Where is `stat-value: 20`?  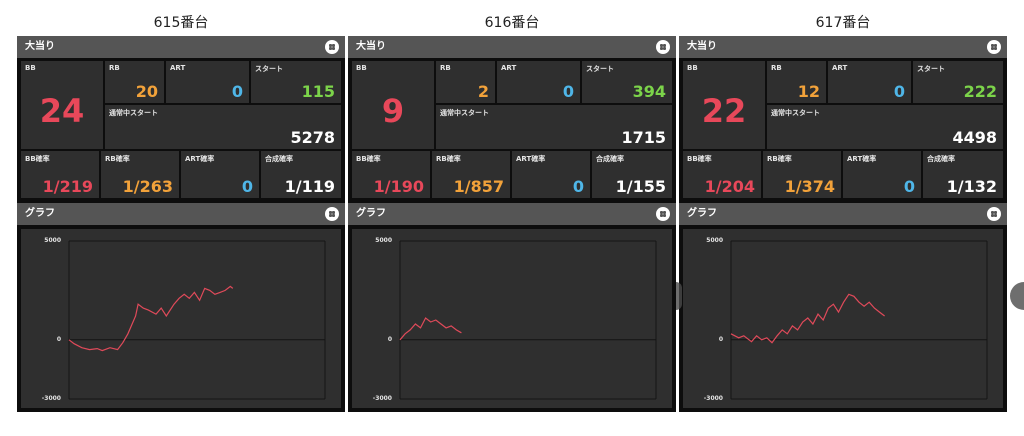
stat-value: 20 is located at coordinates (146, 91).